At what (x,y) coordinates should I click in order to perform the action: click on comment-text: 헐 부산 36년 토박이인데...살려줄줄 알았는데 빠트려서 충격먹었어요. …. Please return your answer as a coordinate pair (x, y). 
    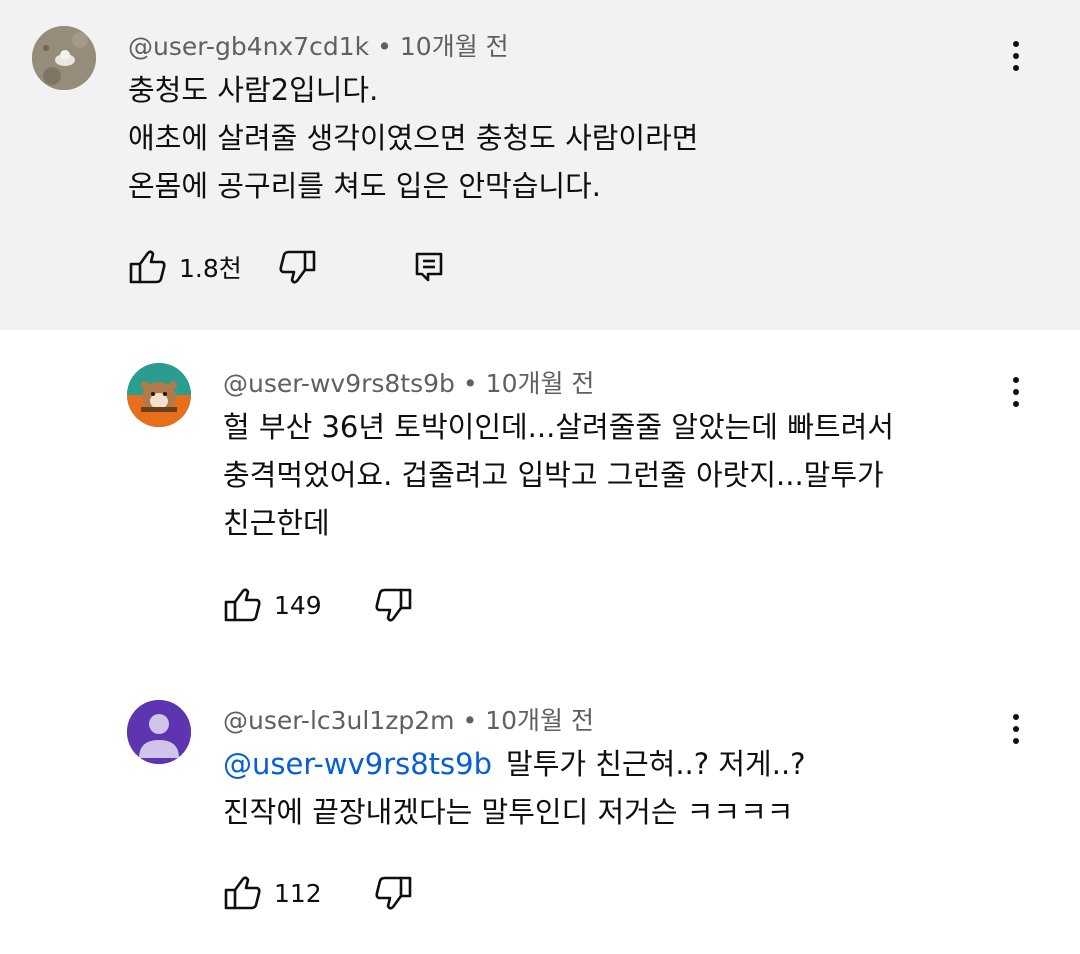
    Looking at the image, I should click on (558, 475).